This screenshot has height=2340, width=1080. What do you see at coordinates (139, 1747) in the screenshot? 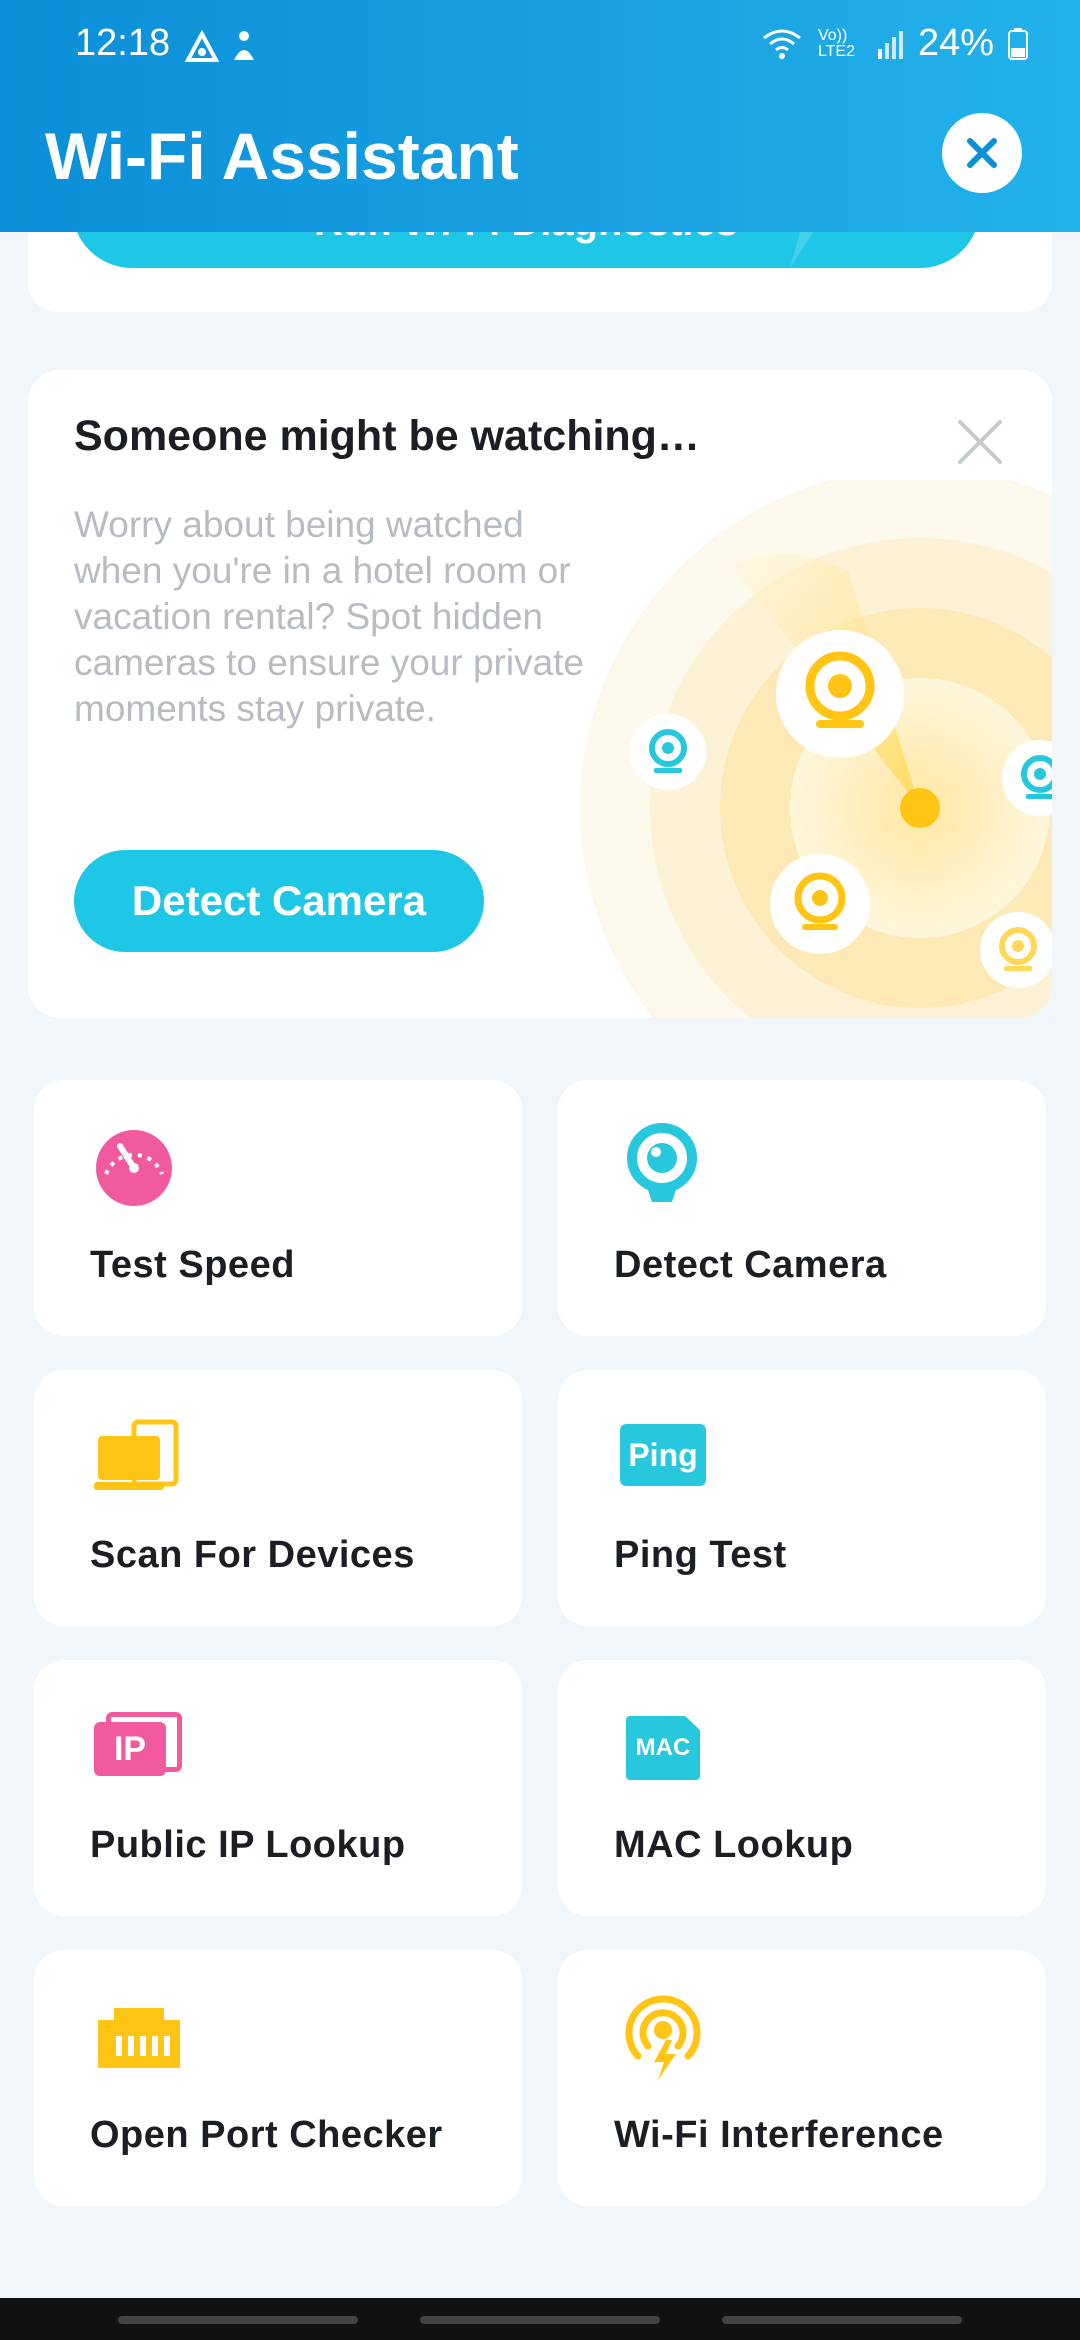
I see `ip-icon: IP` at bounding box center [139, 1747].